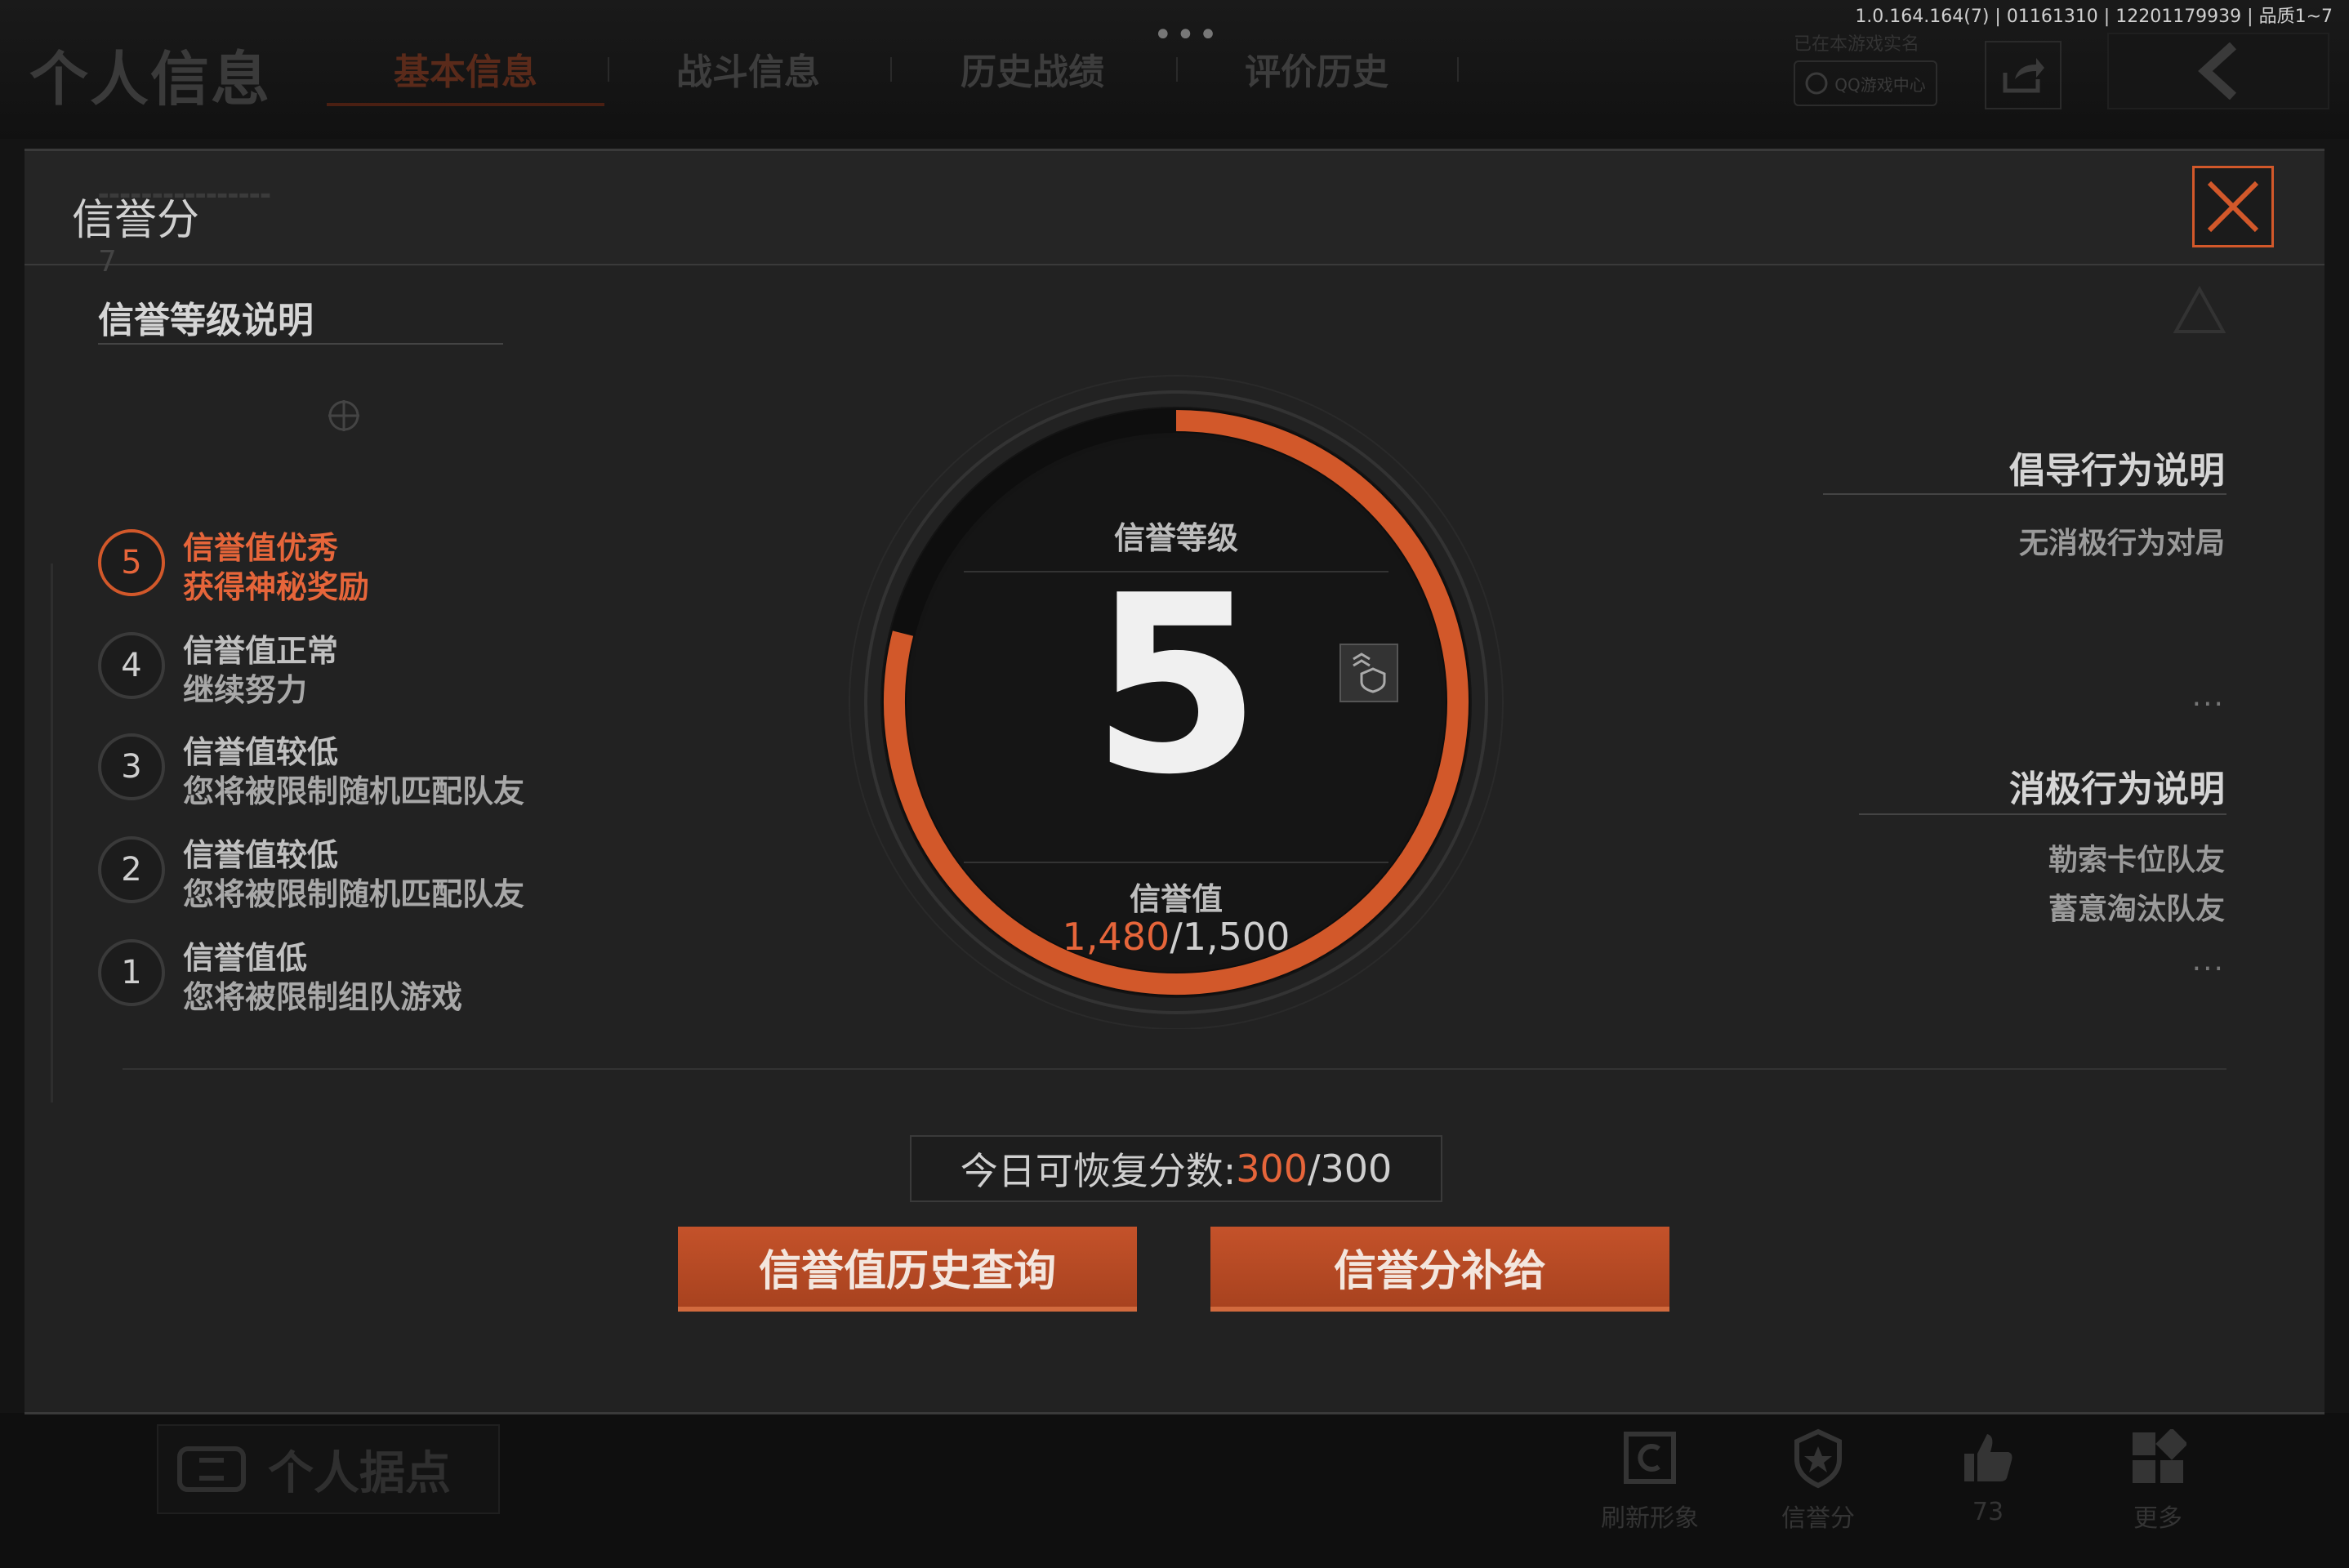 This screenshot has width=2349, height=1568. What do you see at coordinates (335, 568) in the screenshot?
I see `credit-level-item: 5 信誉值优秀 获得神秘奖励` at bounding box center [335, 568].